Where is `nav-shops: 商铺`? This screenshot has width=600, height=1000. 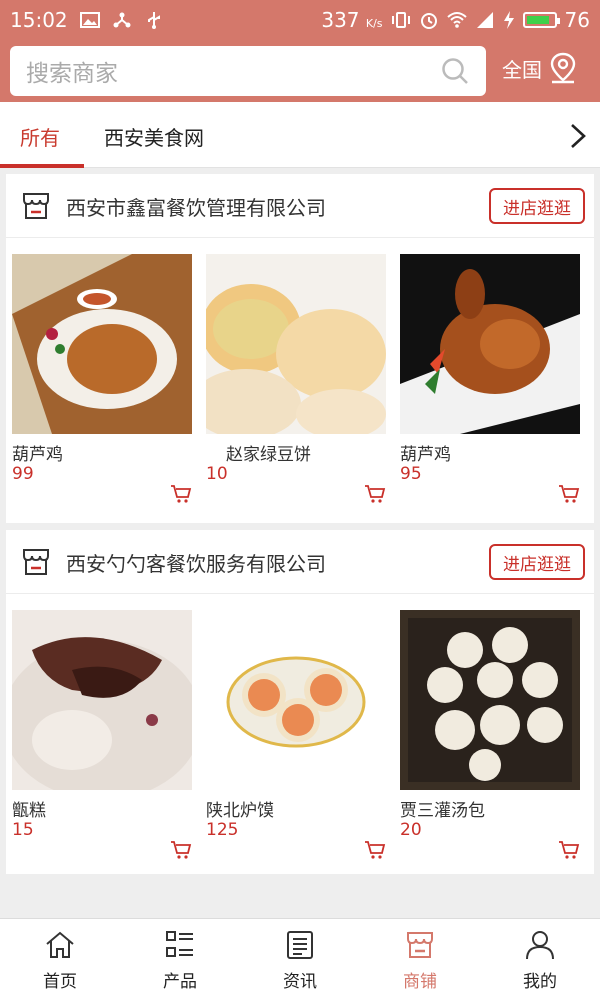
nav-shops: 商铺 is located at coordinates (420, 959).